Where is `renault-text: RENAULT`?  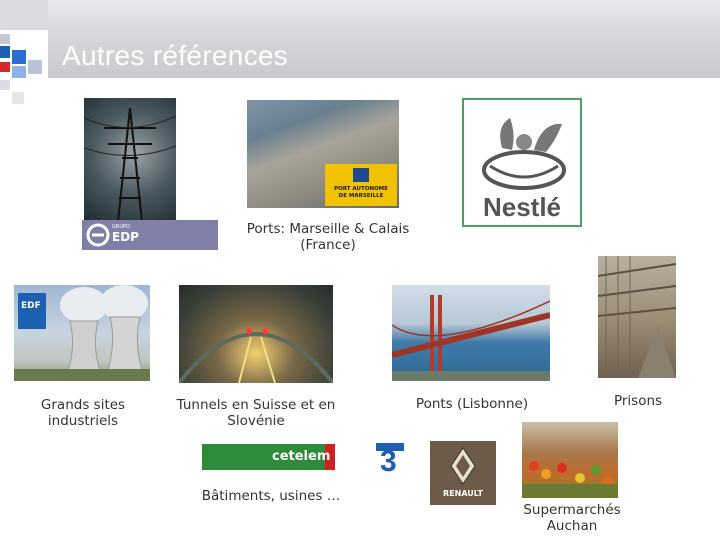 renault-text: RENAULT is located at coordinates (463, 493).